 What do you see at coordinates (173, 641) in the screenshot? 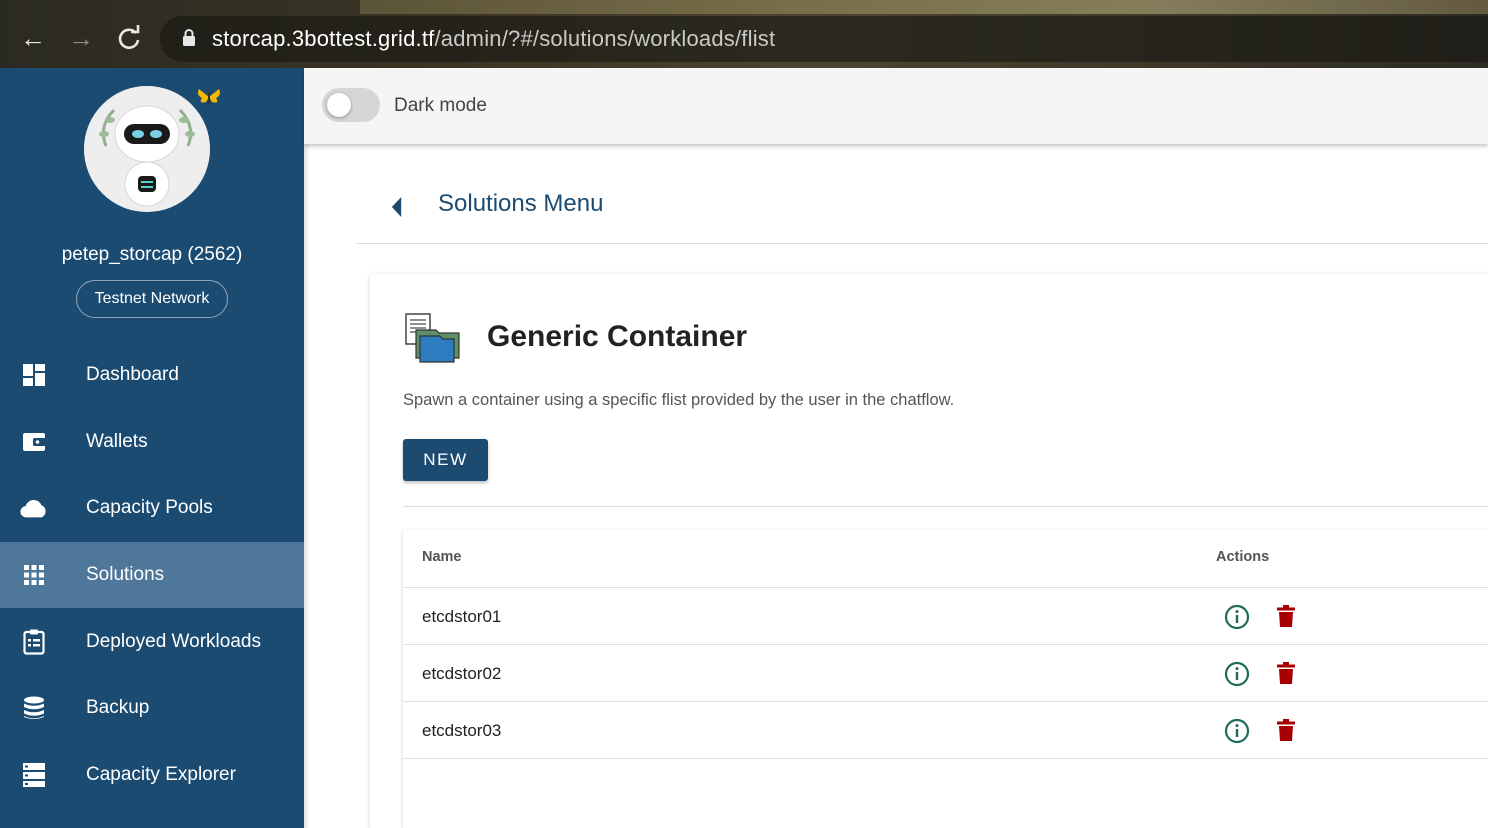
I see `sidebar-item-label: Deployed Workloads` at bounding box center [173, 641].